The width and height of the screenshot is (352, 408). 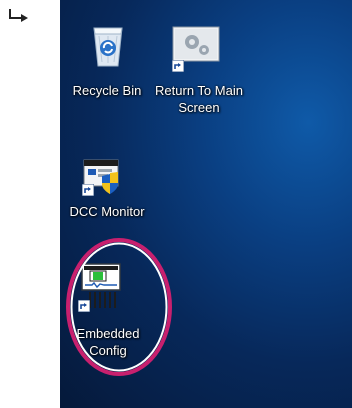 What do you see at coordinates (18, 15) in the screenshot?
I see `pointer-arrow-icon` at bounding box center [18, 15].